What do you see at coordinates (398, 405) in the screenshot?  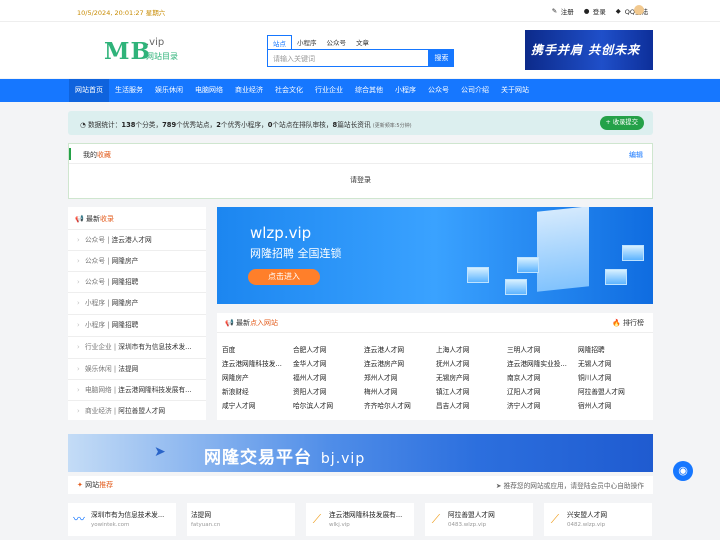 I see `hot-site-link: 齐齐哈尔人才网` at bounding box center [398, 405].